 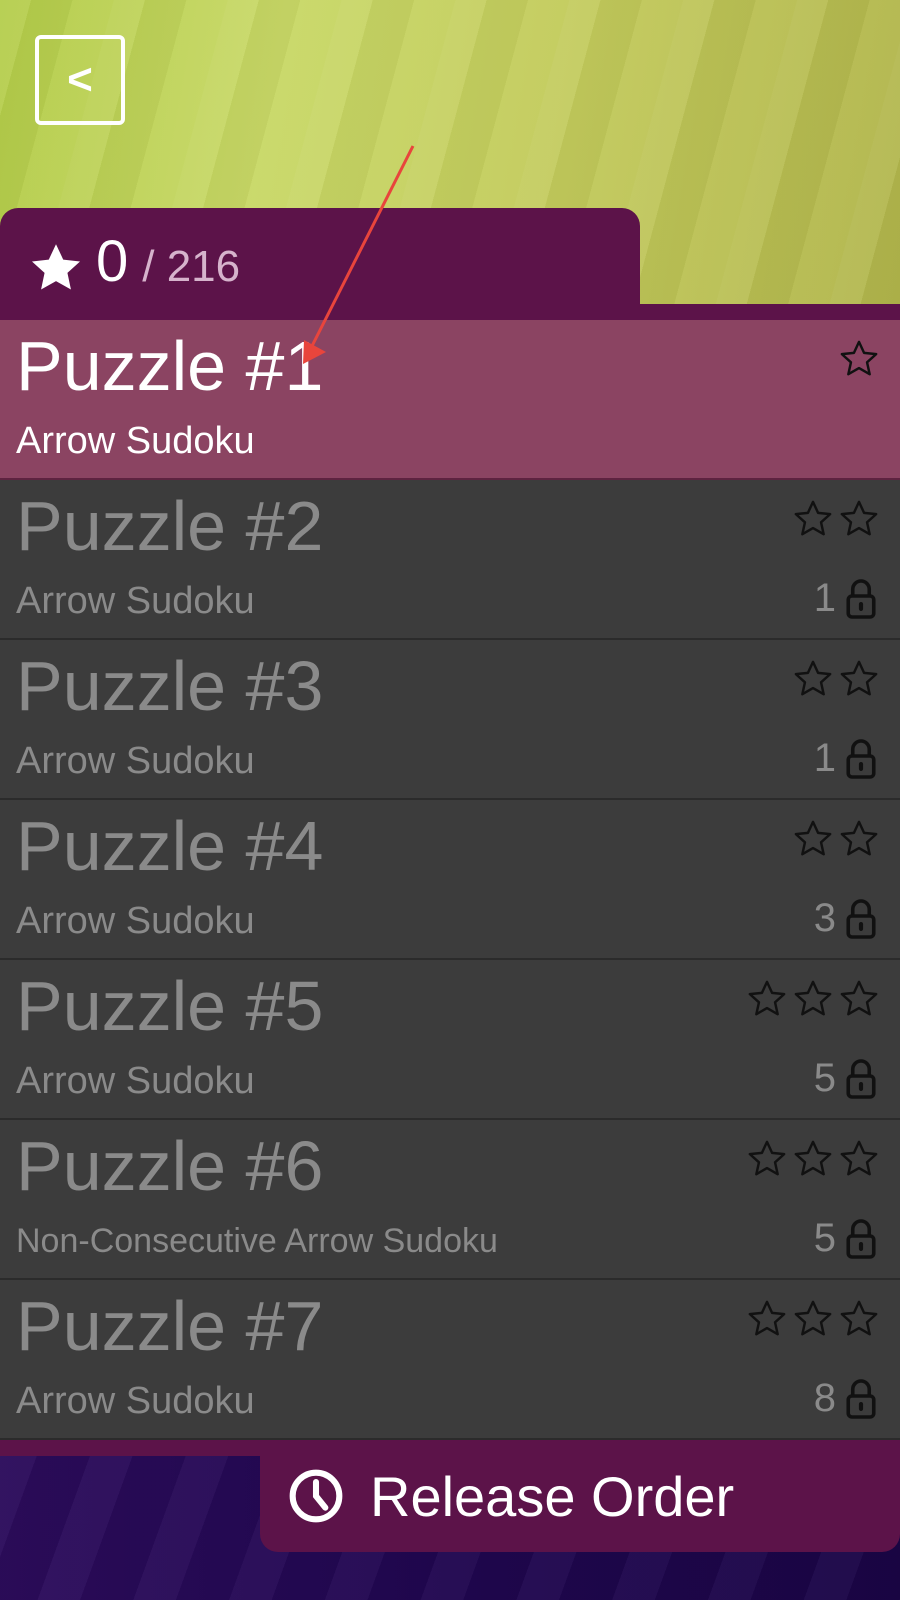 I want to click on puzzle-row: Puzzle #6 Non-Consecutive Arrow Sudoku 5, so click(x=450, y=1200).